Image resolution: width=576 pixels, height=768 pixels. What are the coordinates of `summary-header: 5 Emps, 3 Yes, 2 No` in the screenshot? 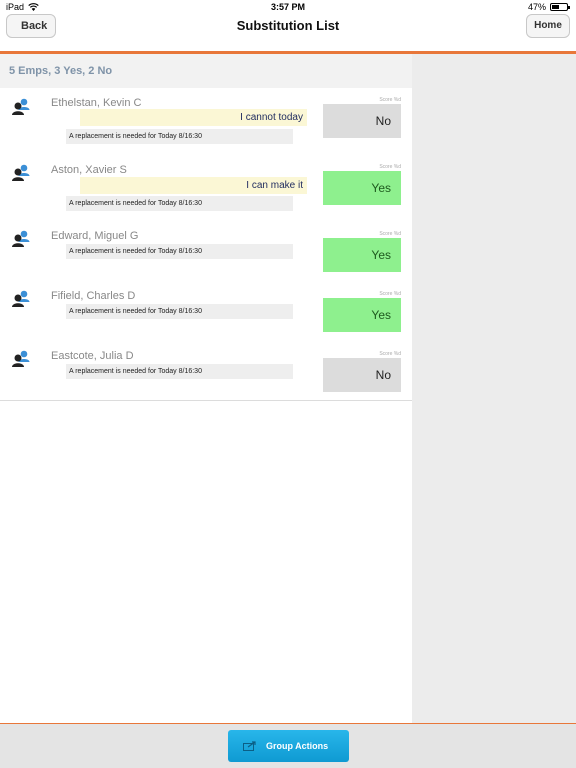 It's located at (206, 71).